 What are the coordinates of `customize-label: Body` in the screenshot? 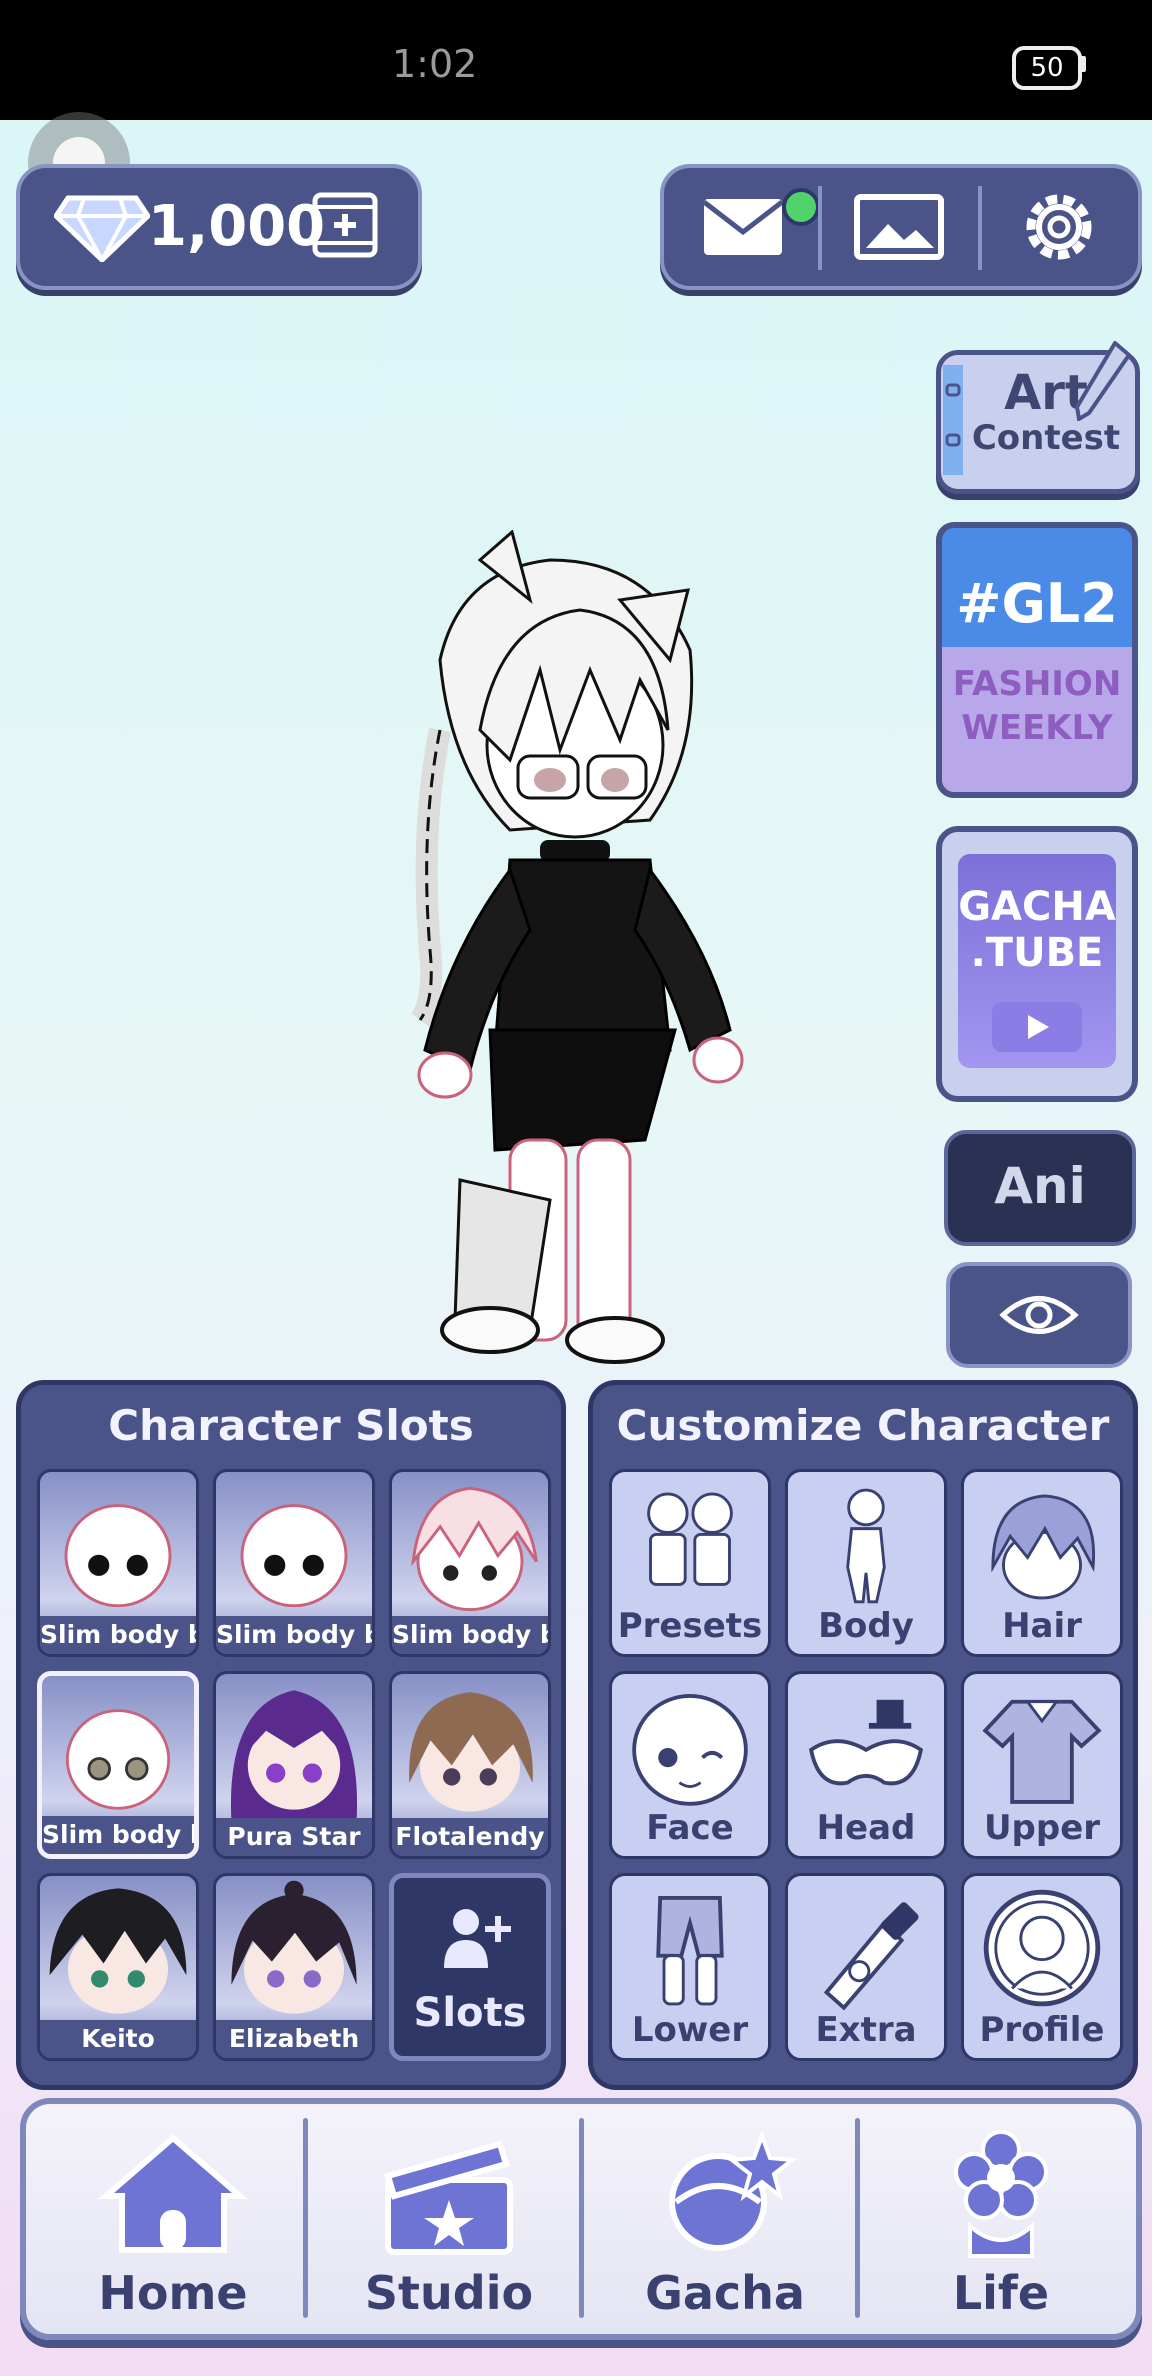 It's located at (866, 1626).